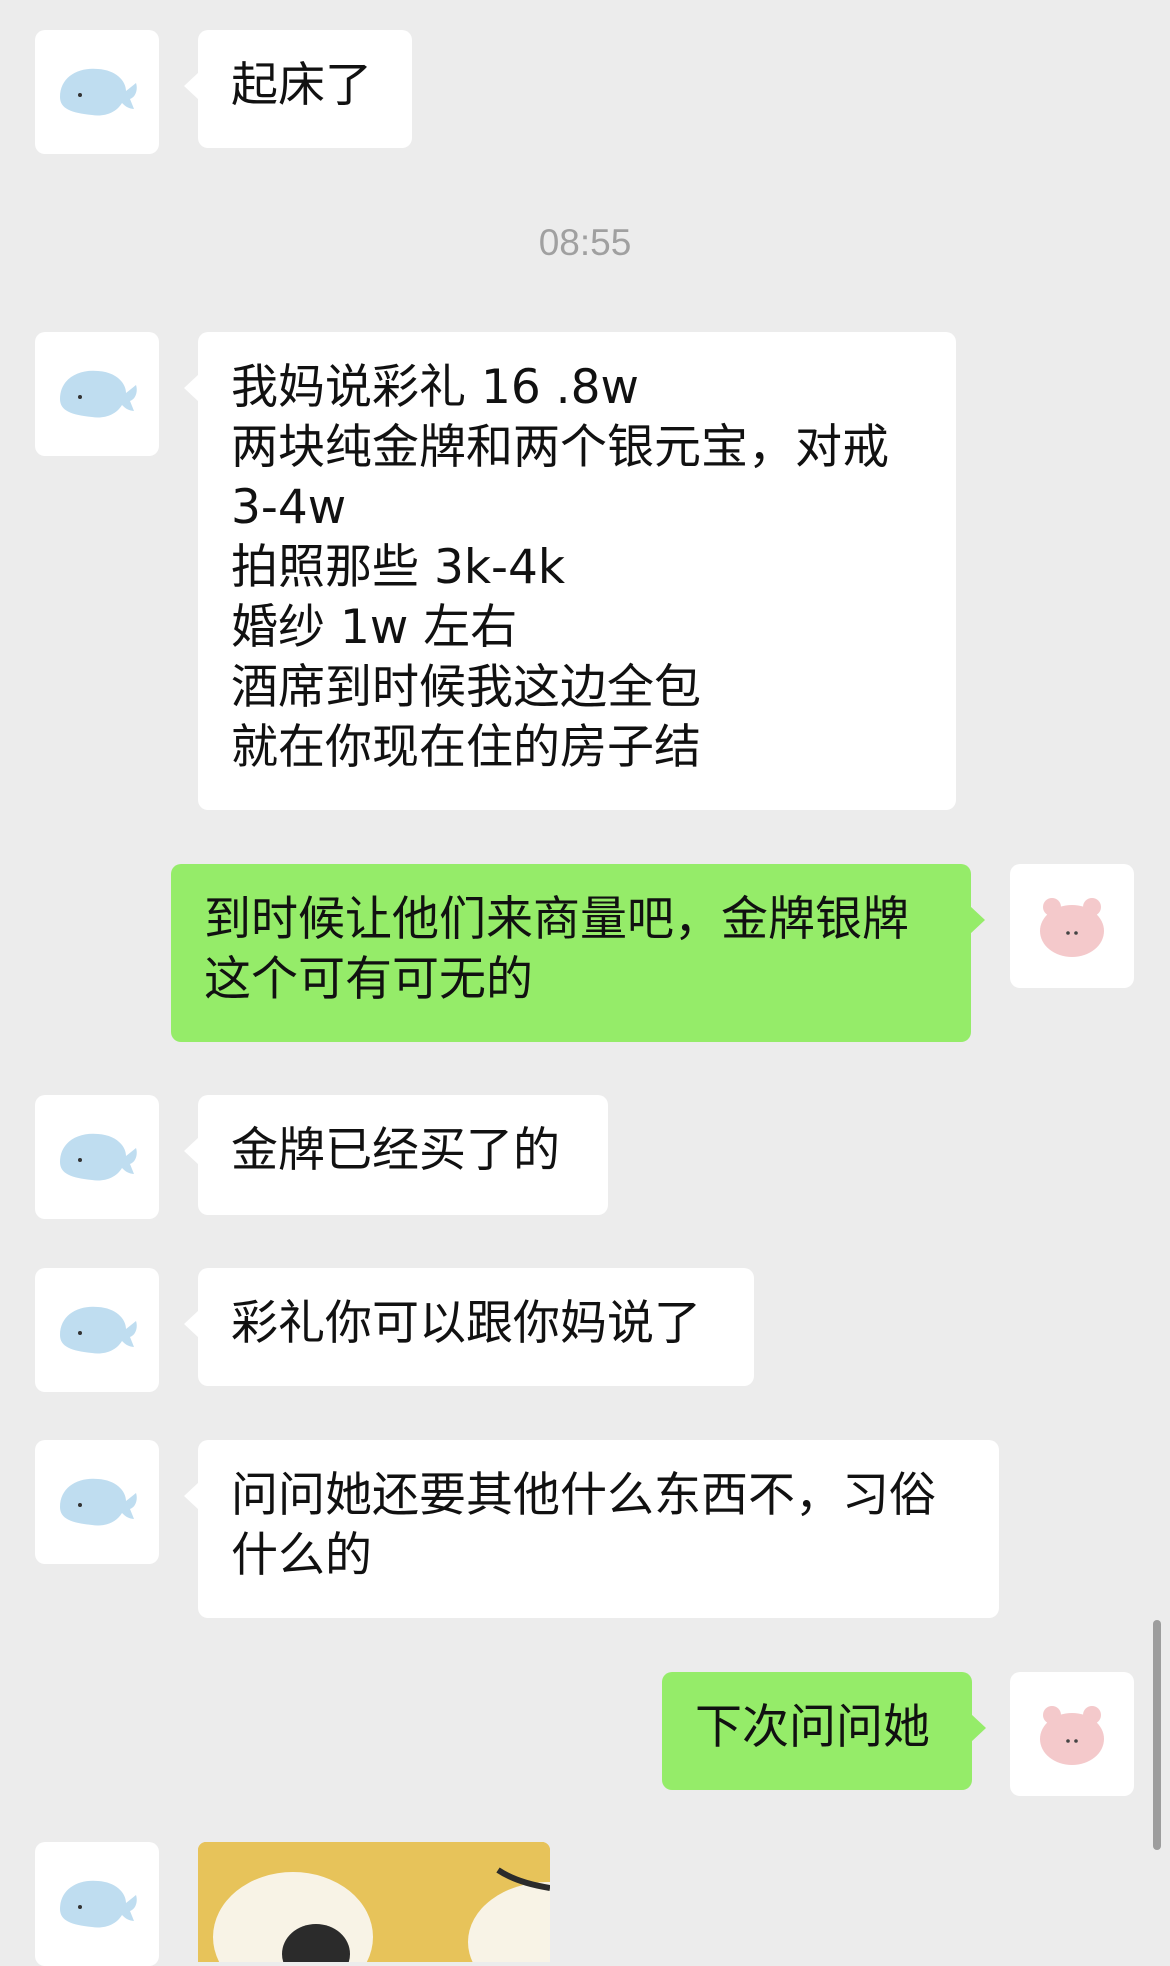  What do you see at coordinates (469, 1327) in the screenshot?
I see `incoming-message-bubble: 彩礼你可以跟你妈说了` at bounding box center [469, 1327].